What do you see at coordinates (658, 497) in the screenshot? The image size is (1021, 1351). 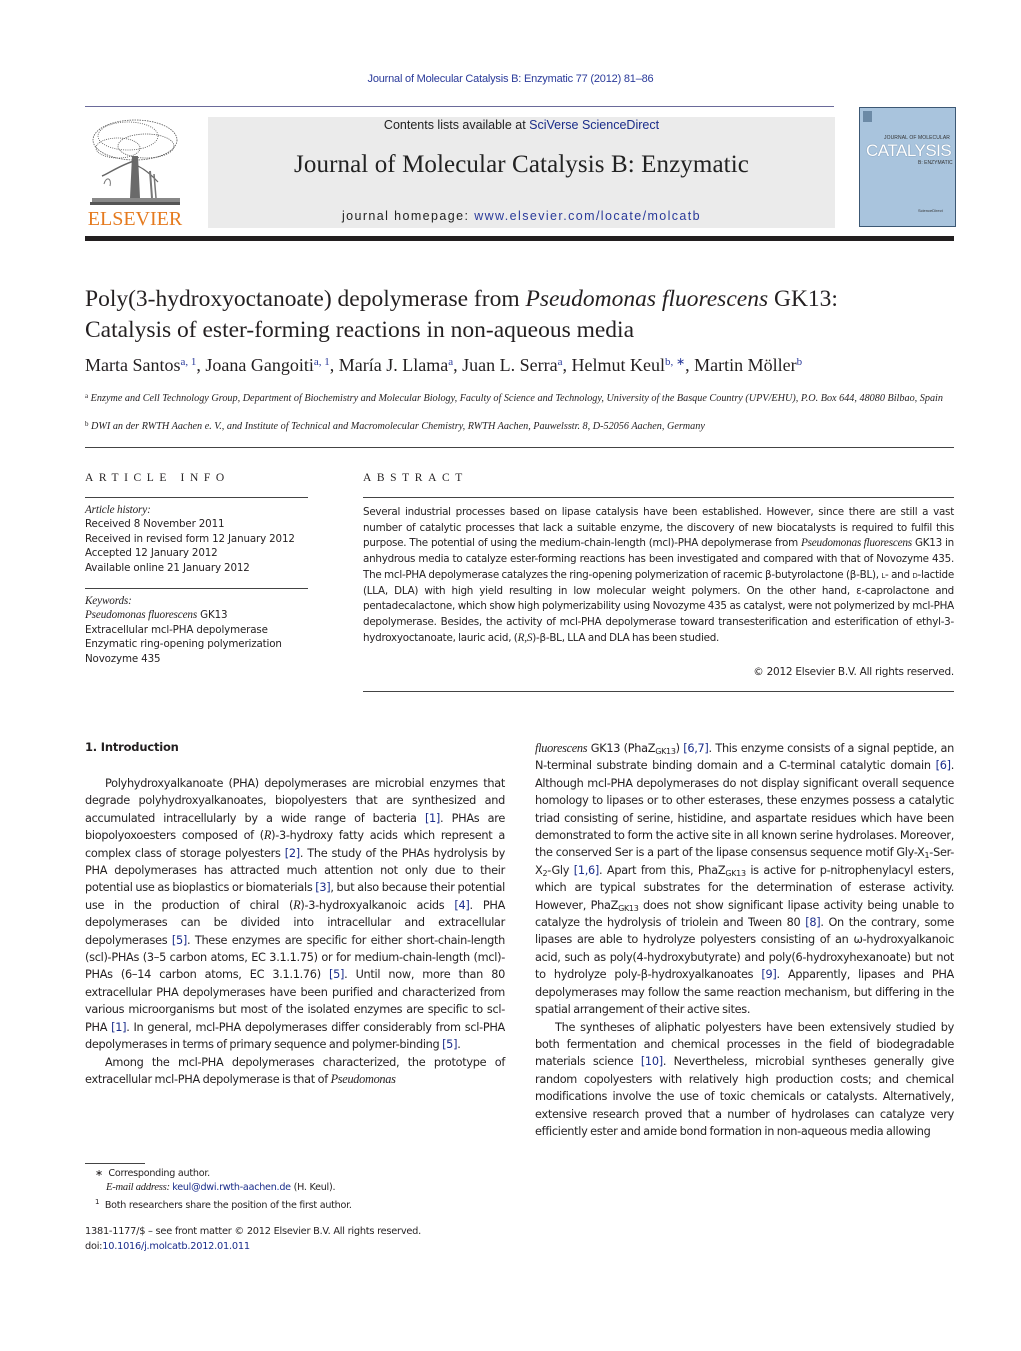 I see `abstract-rule` at bounding box center [658, 497].